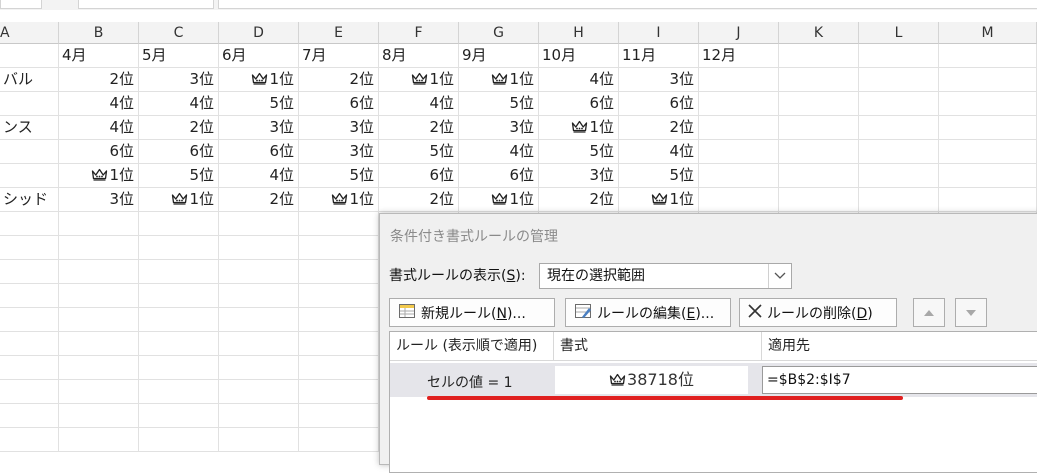 Image resolution: width=1037 pixels, height=473 pixels. What do you see at coordinates (259, 224) in the screenshot?
I see `cell-D8` at bounding box center [259, 224].